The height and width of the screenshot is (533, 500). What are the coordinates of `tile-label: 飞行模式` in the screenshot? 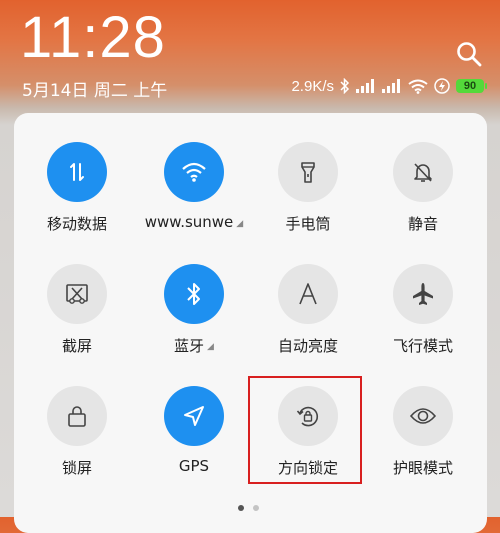 It's located at (422, 346).